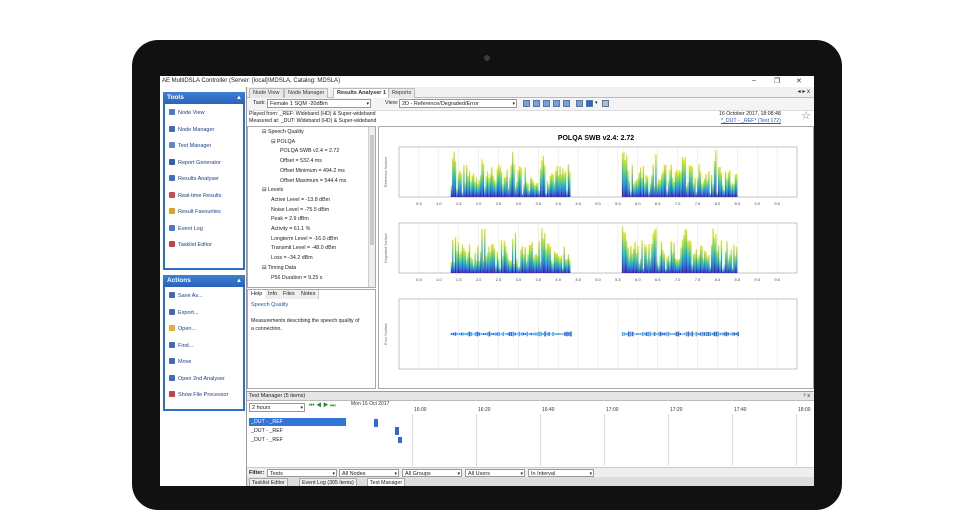  Describe the element at coordinates (191, 130) in the screenshot. I see `tools-item: Node Manager` at that location.